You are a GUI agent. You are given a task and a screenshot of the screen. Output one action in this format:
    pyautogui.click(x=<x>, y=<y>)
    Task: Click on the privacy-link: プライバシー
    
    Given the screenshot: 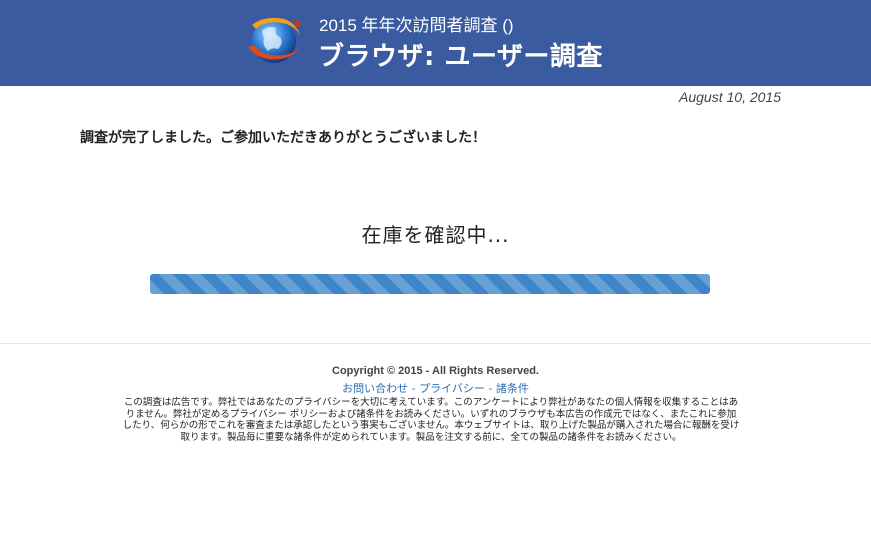 What is the action you would take?
    pyautogui.click(x=452, y=388)
    